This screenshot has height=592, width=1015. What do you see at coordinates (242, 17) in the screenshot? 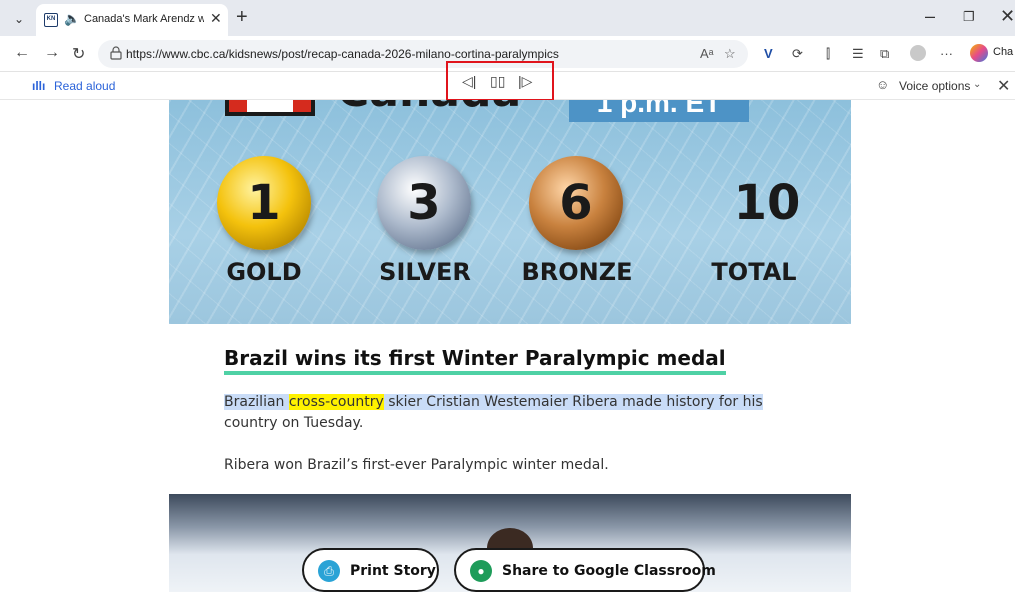
I see `new-tab-icon: +` at bounding box center [242, 17].